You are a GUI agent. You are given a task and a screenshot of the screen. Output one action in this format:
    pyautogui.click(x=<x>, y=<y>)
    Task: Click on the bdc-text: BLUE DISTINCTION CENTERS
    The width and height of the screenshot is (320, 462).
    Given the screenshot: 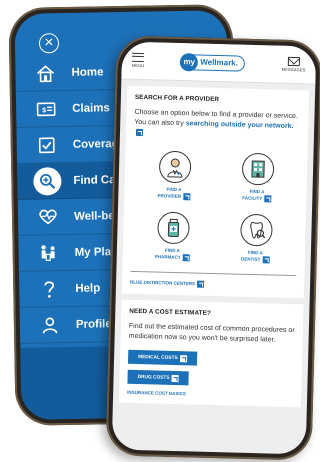 What is the action you would take?
    pyautogui.click(x=163, y=283)
    